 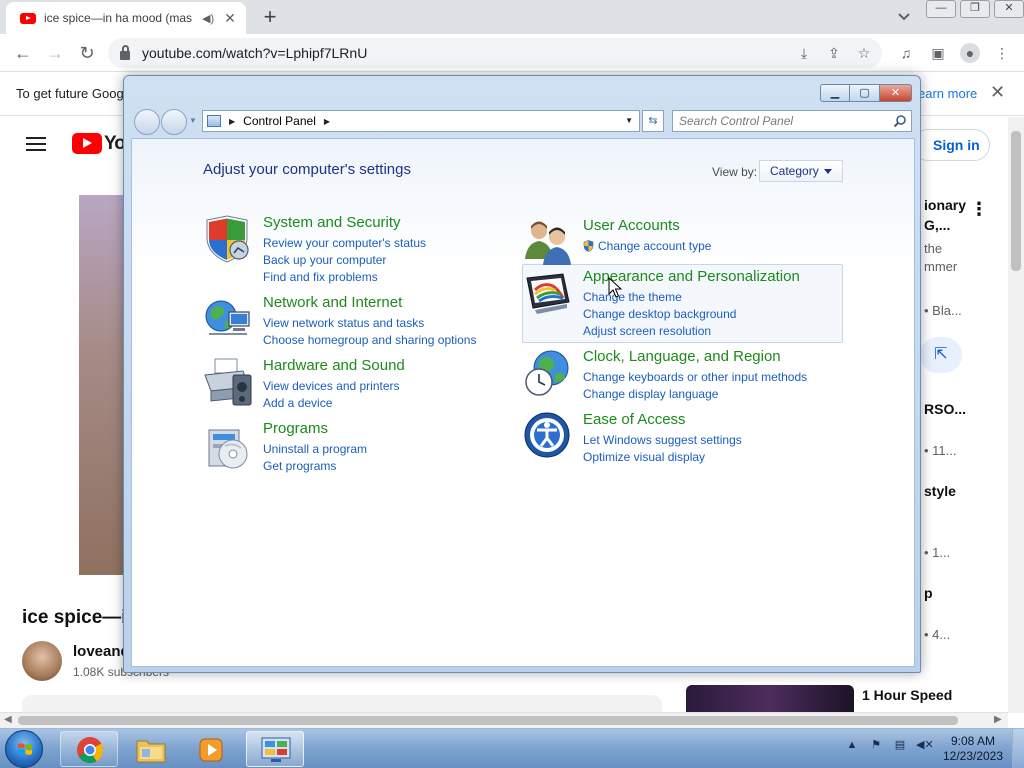 I want to click on page-title: Adjust your computer's settings, so click(x=307, y=169).